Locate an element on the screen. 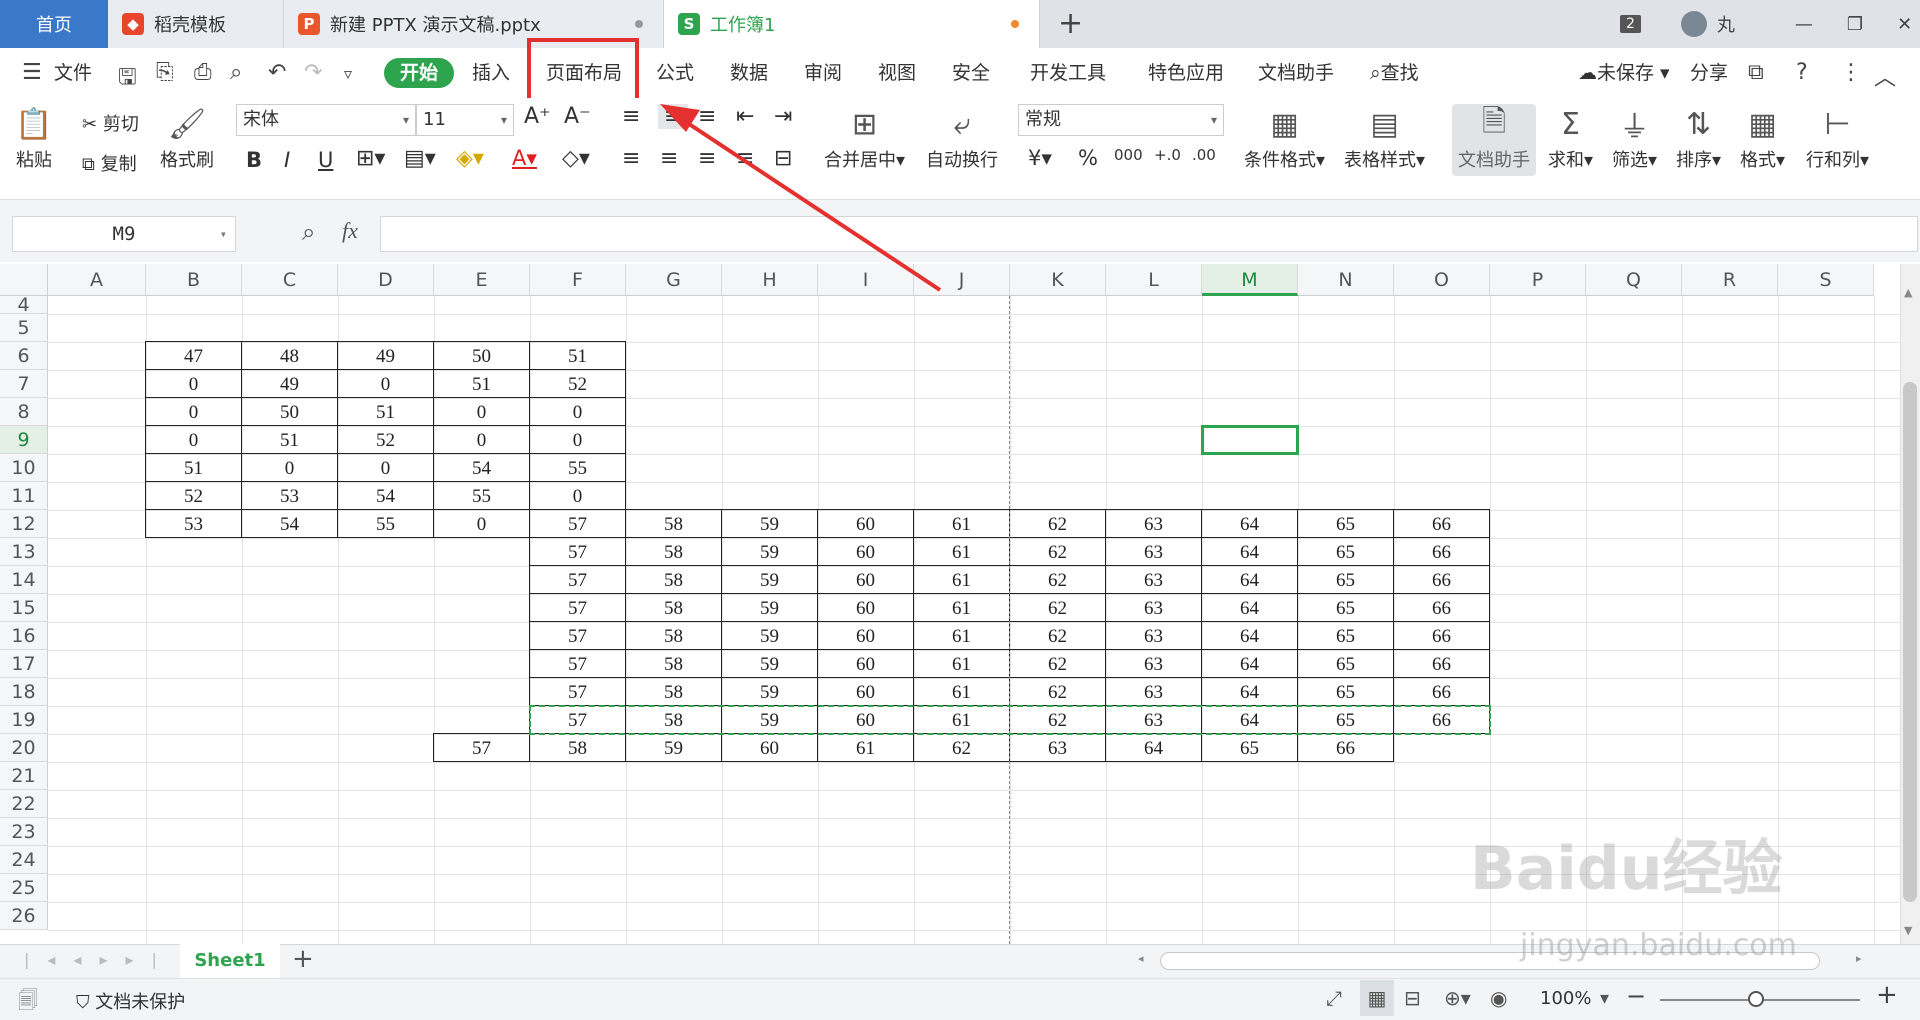  export-icon: ⎘ is located at coordinates (165, 72).